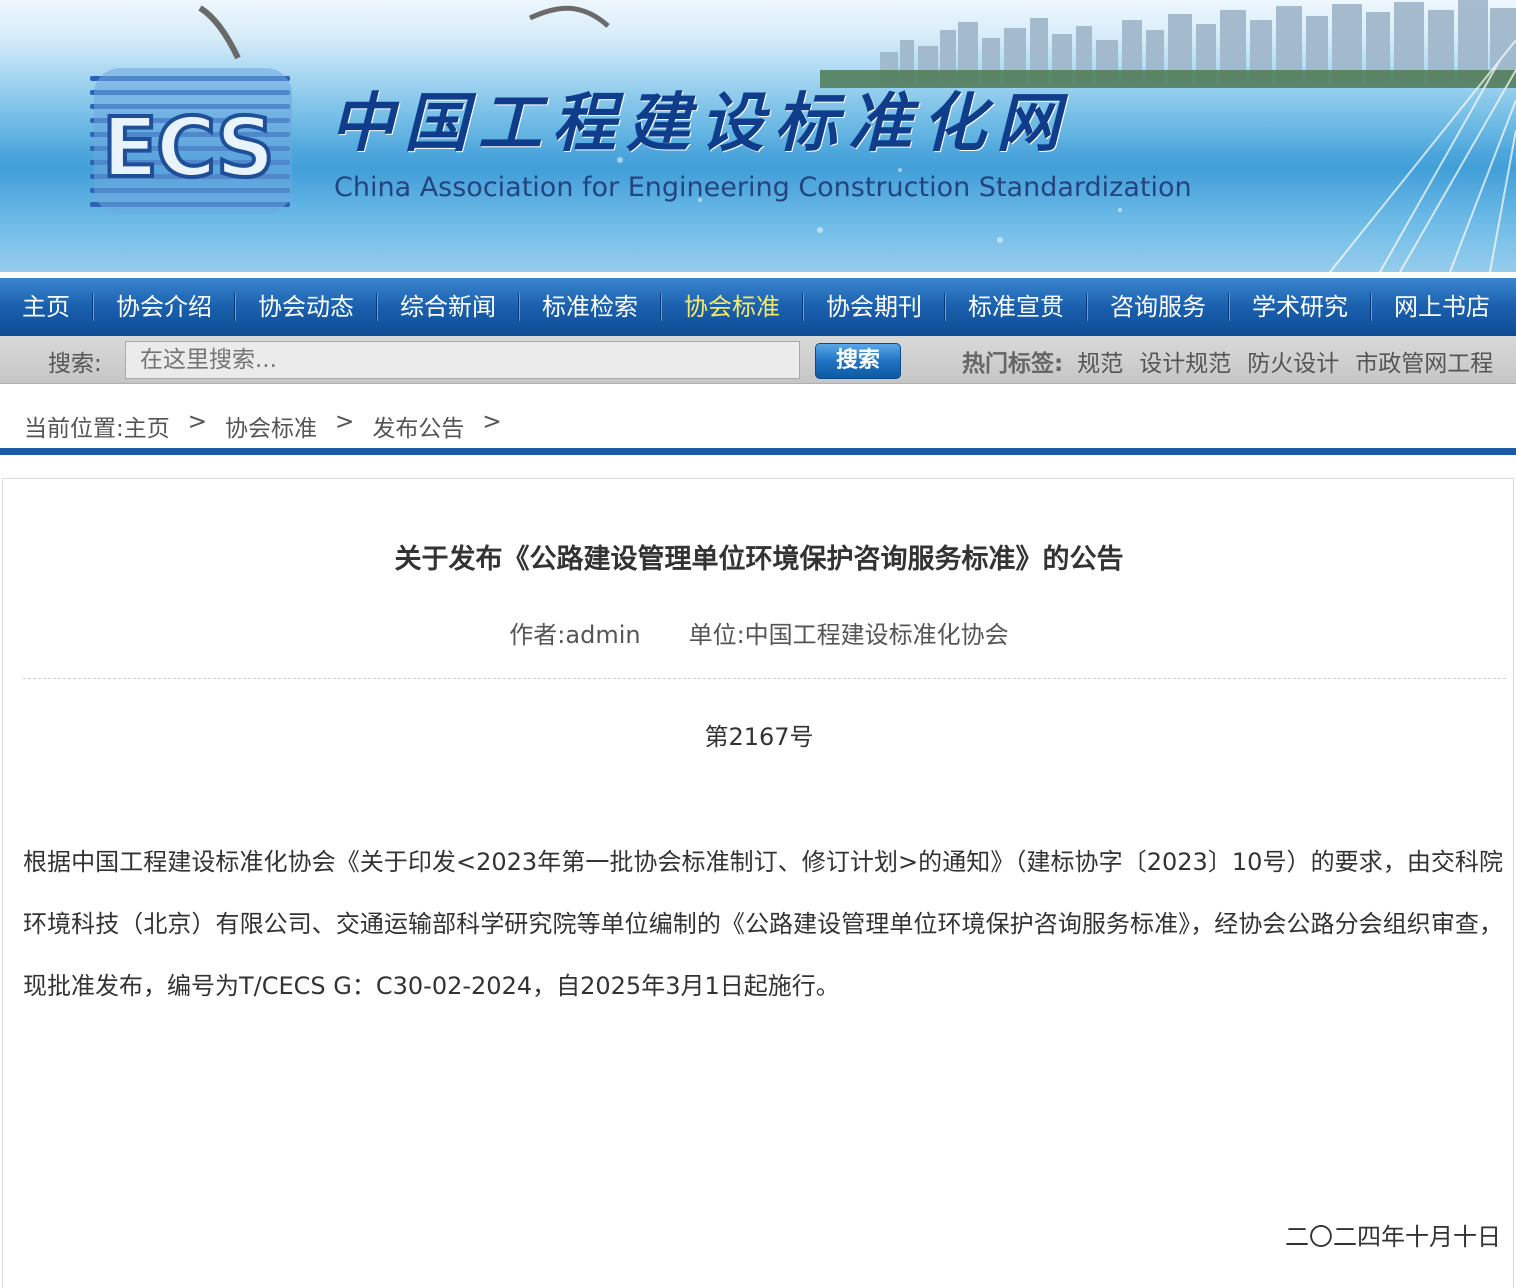  Describe the element at coordinates (74, 429) in the screenshot. I see `breadcrumb-prefix: 当前位置:` at that location.